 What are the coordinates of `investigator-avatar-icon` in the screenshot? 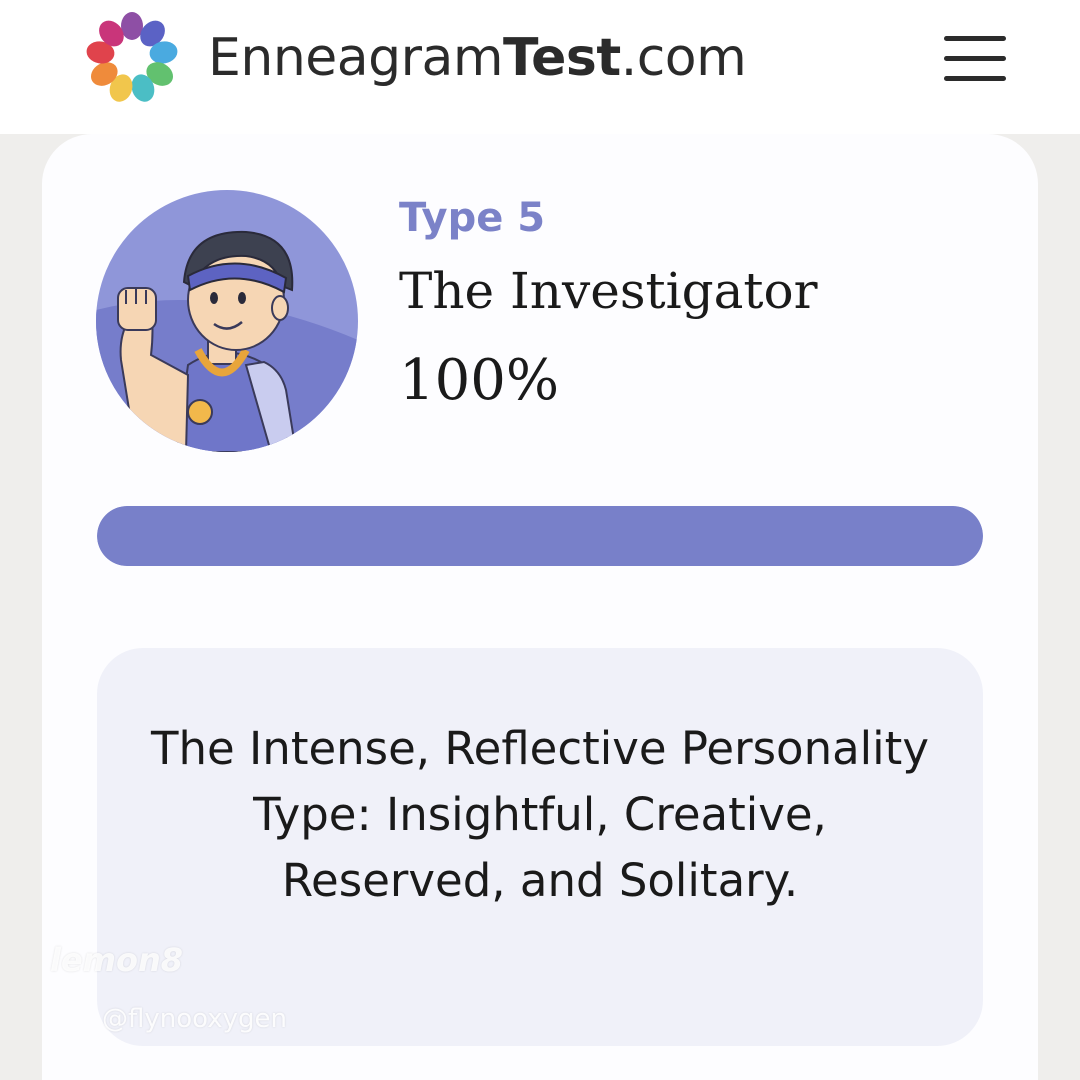 It's located at (227, 321).